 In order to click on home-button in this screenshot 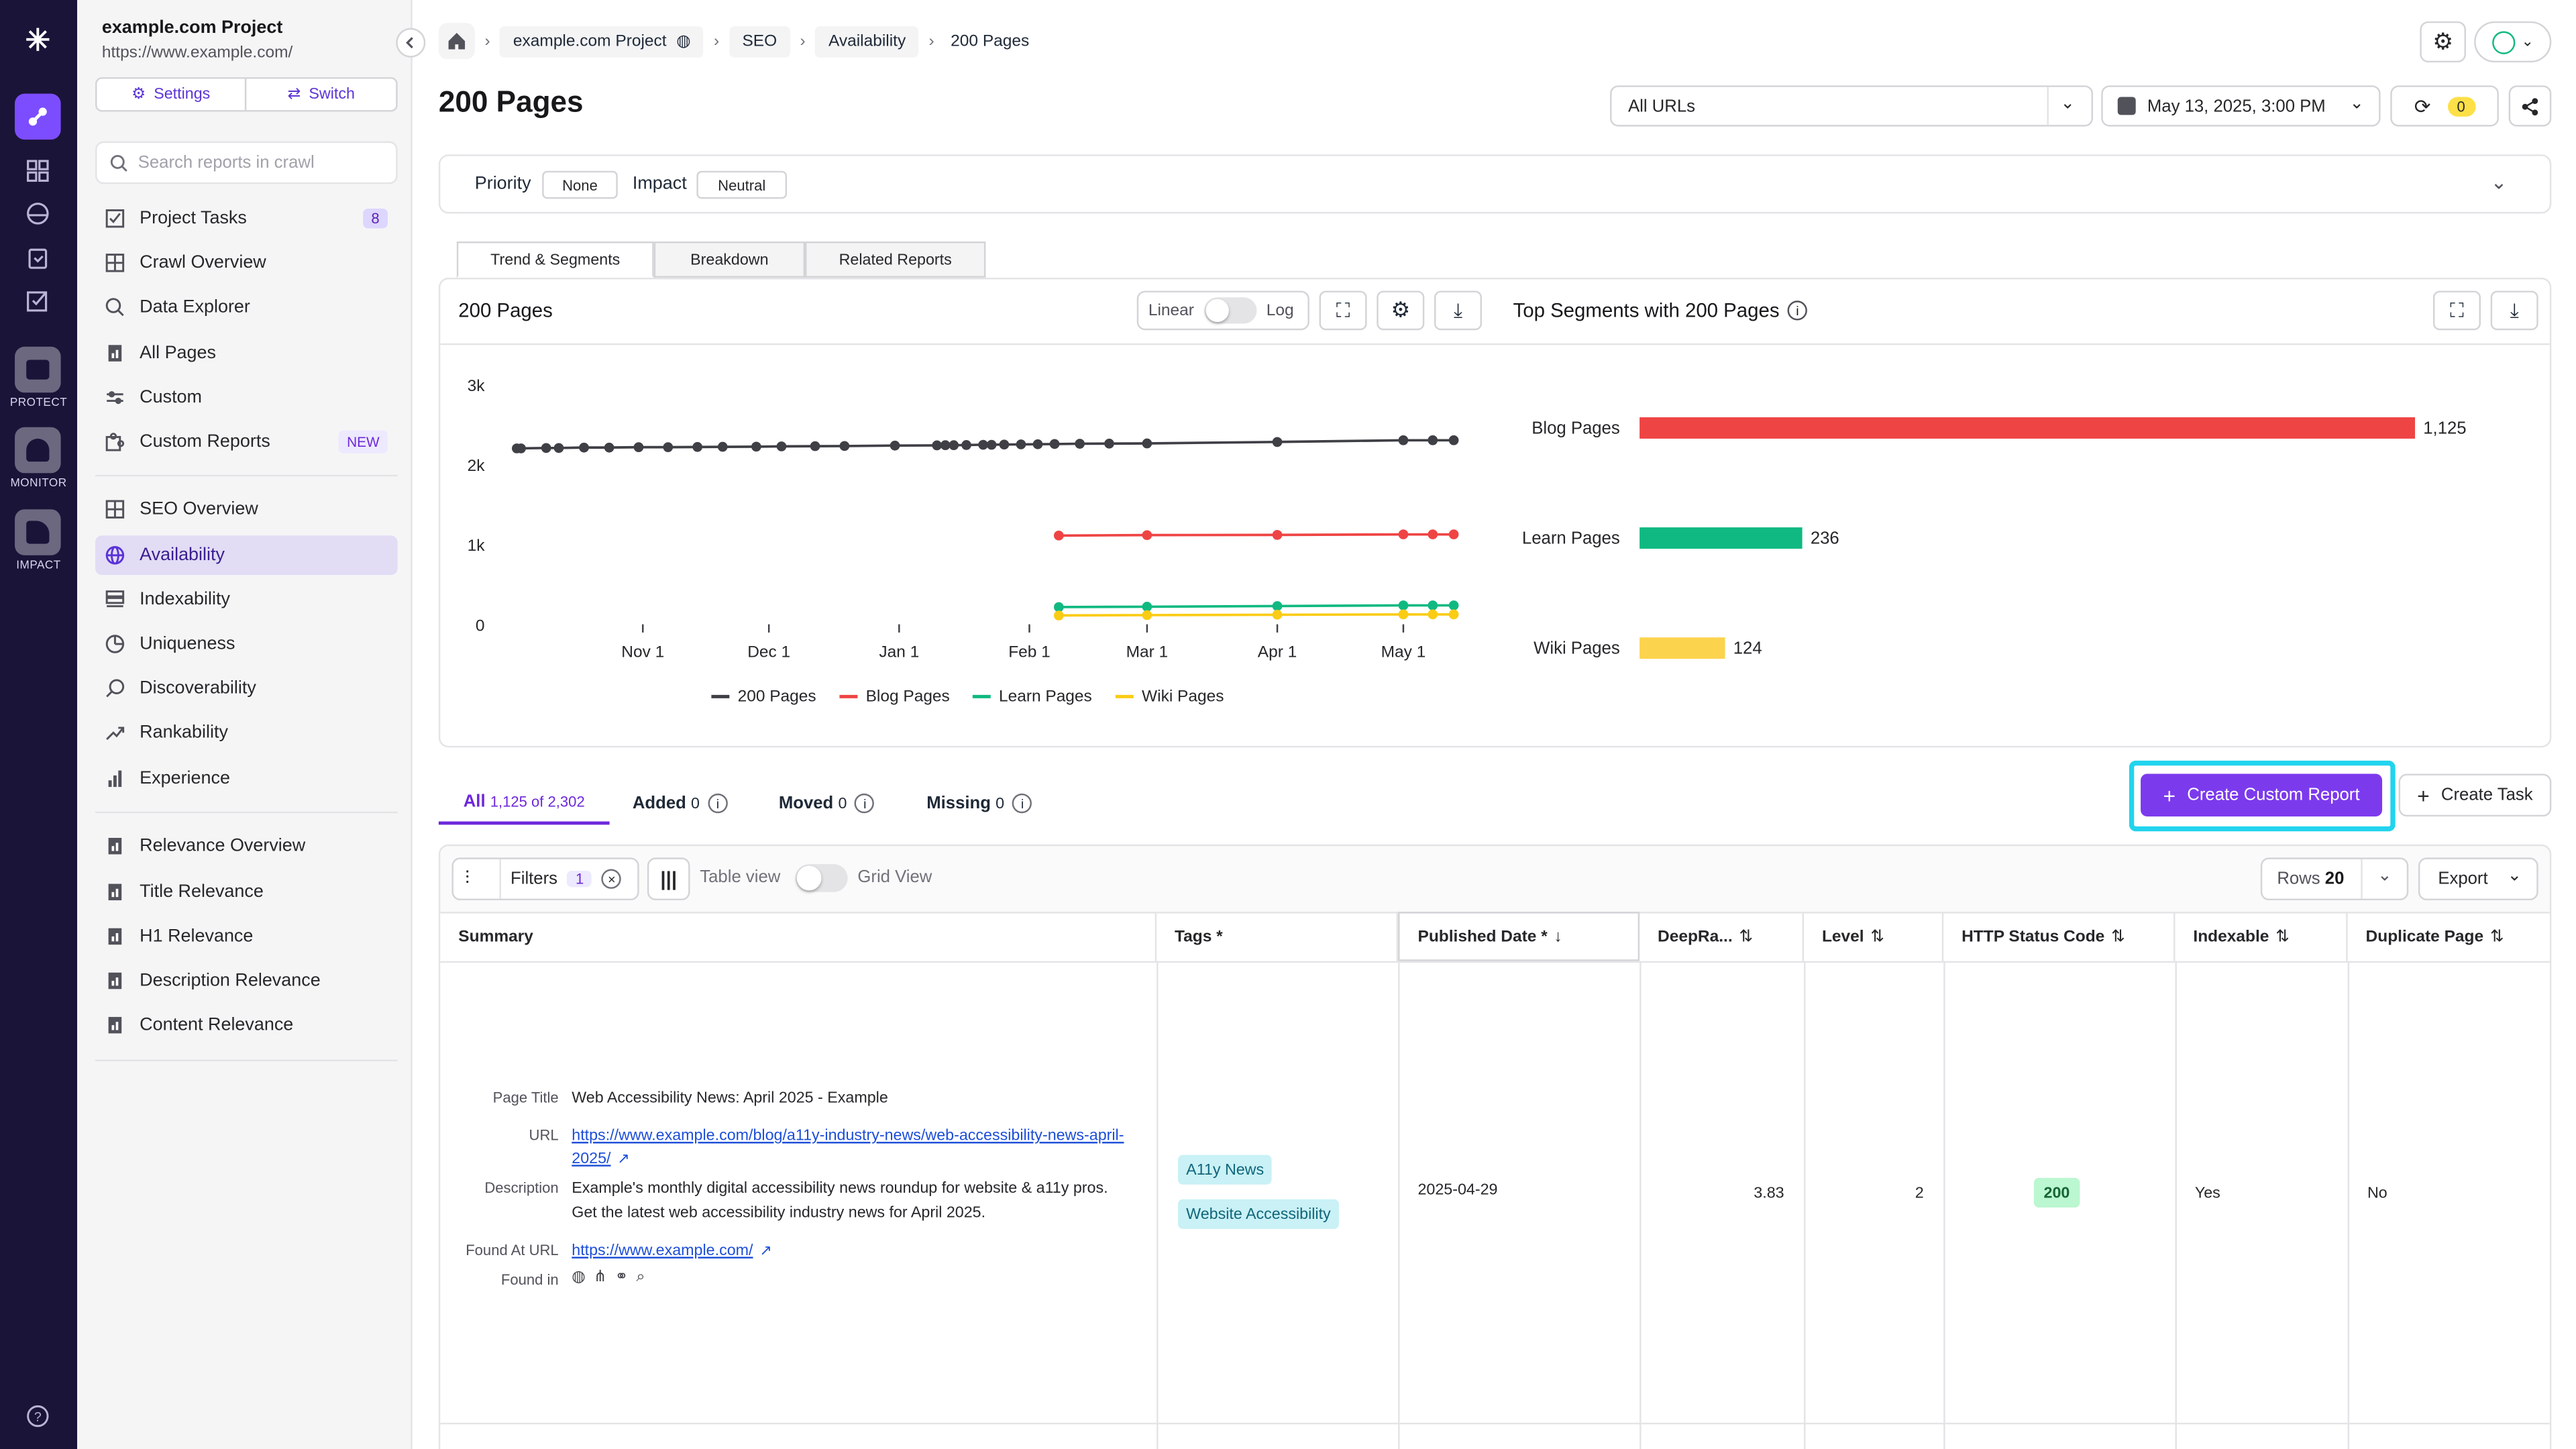, I will do `click(456, 41)`.